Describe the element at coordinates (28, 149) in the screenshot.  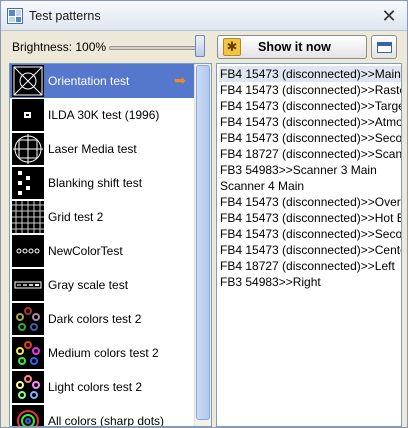
I see `laser-media-pattern-icon` at that location.